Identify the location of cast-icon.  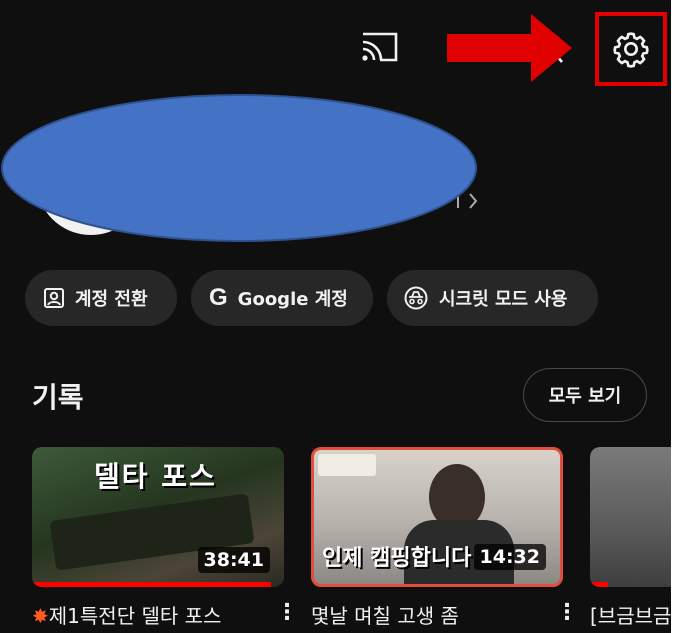
(380, 47).